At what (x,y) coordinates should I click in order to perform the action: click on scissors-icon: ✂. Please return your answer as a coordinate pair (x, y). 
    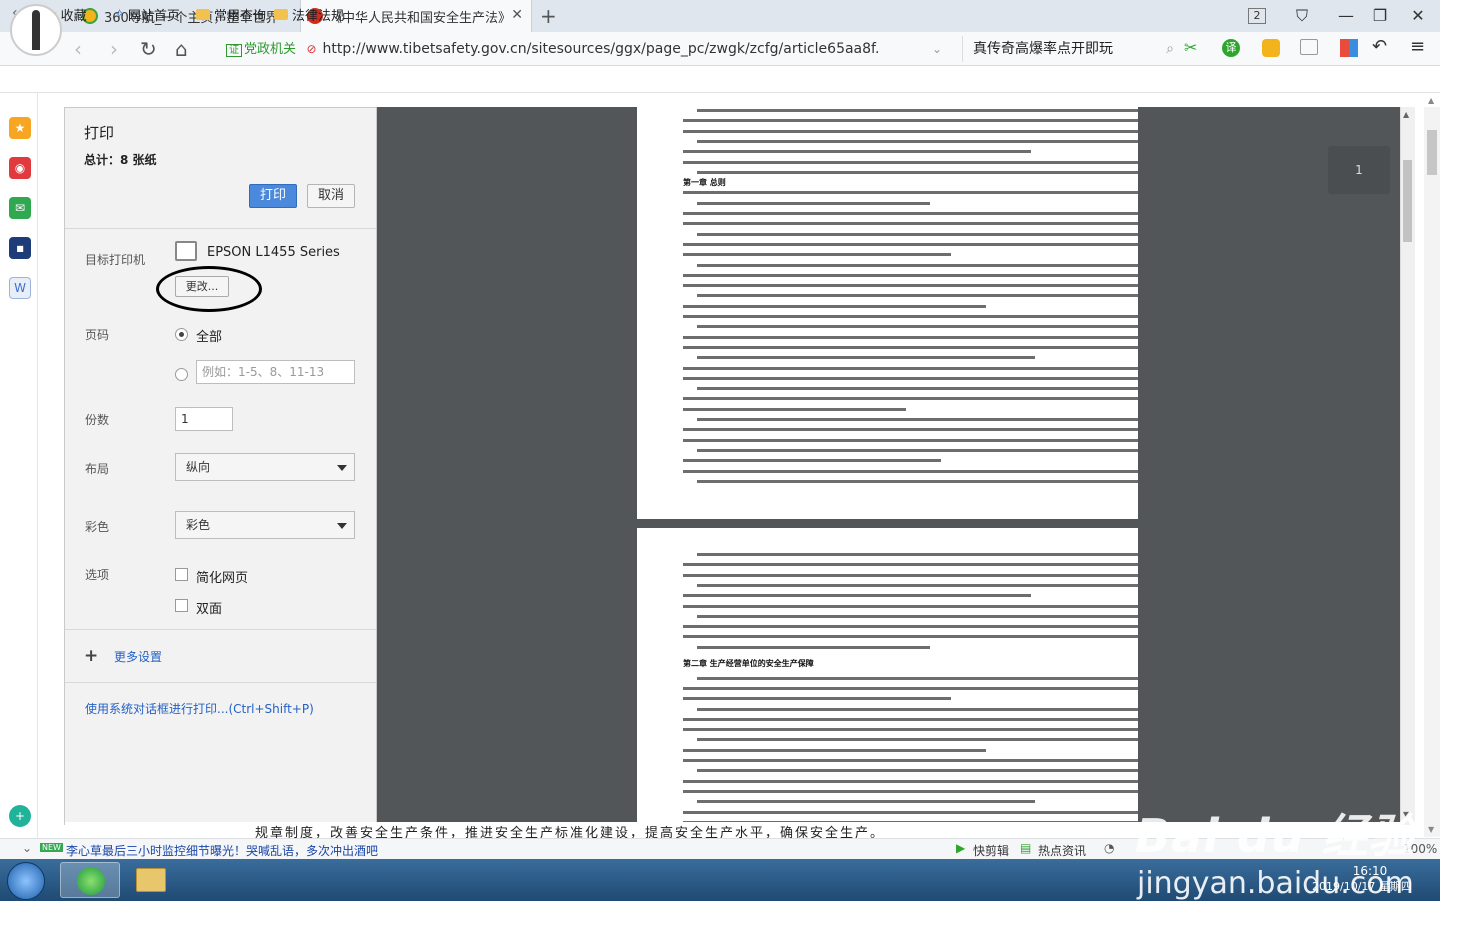
    Looking at the image, I should click on (1190, 47).